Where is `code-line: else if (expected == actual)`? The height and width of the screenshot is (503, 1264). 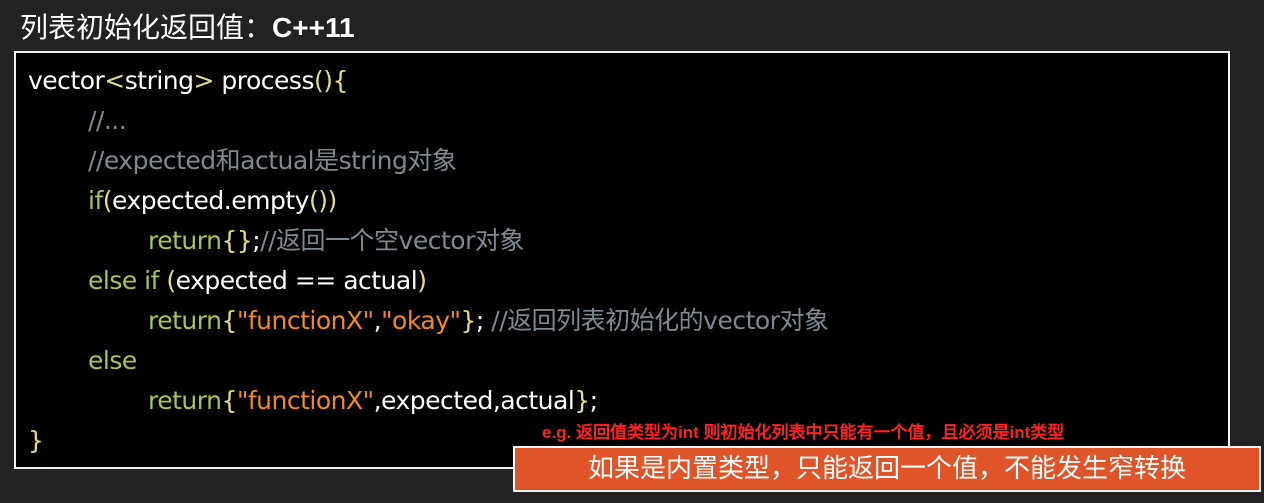
code-line: else if (expected == actual) is located at coordinates (257, 281).